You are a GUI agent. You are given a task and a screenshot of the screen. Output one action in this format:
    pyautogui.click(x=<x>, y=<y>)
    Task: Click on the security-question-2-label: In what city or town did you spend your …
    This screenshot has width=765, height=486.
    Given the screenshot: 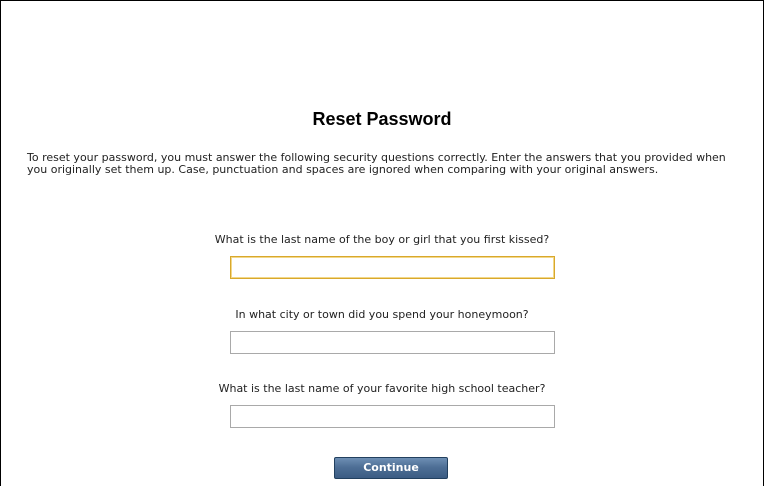 What is the action you would take?
    pyautogui.click(x=382, y=314)
    